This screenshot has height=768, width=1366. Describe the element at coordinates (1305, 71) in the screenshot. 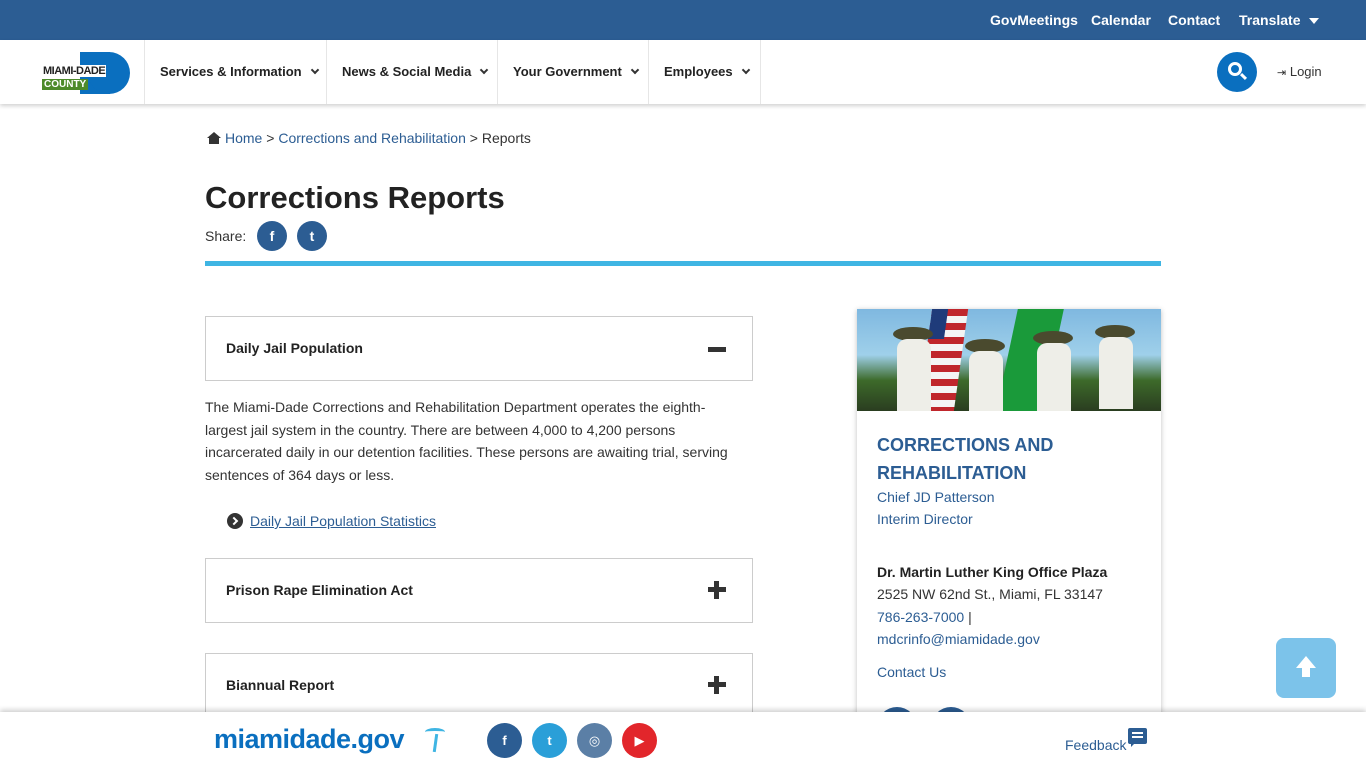

I see `login-label: Login` at that location.